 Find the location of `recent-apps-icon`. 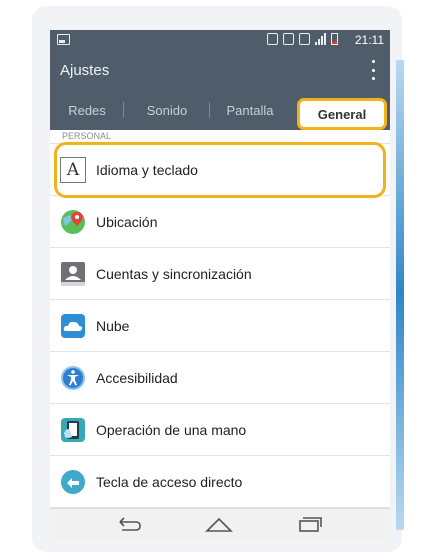

recent-apps-icon is located at coordinates (309, 525).